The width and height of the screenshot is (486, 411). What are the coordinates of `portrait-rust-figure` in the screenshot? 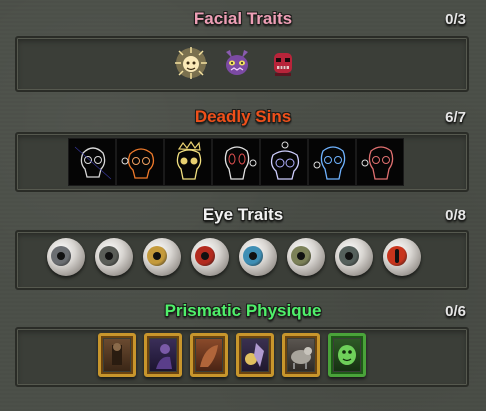 It's located at (209, 355).